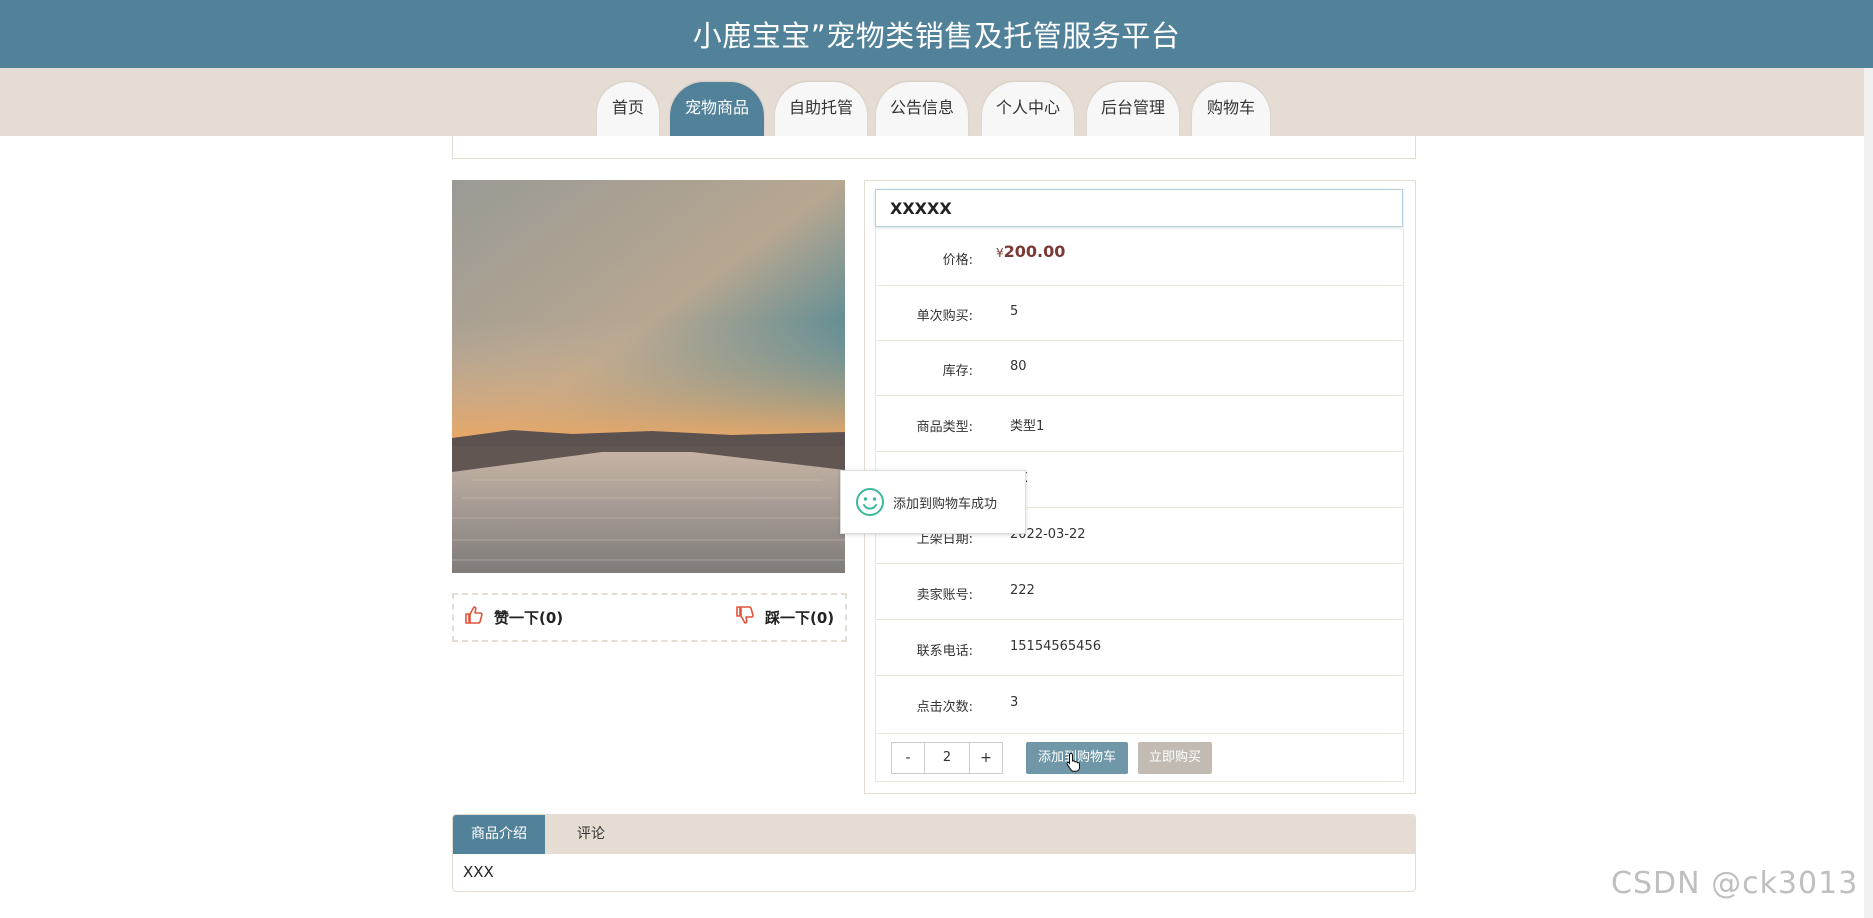 The width and height of the screenshot is (1873, 918). I want to click on detail-value: 5, so click(1014, 311).